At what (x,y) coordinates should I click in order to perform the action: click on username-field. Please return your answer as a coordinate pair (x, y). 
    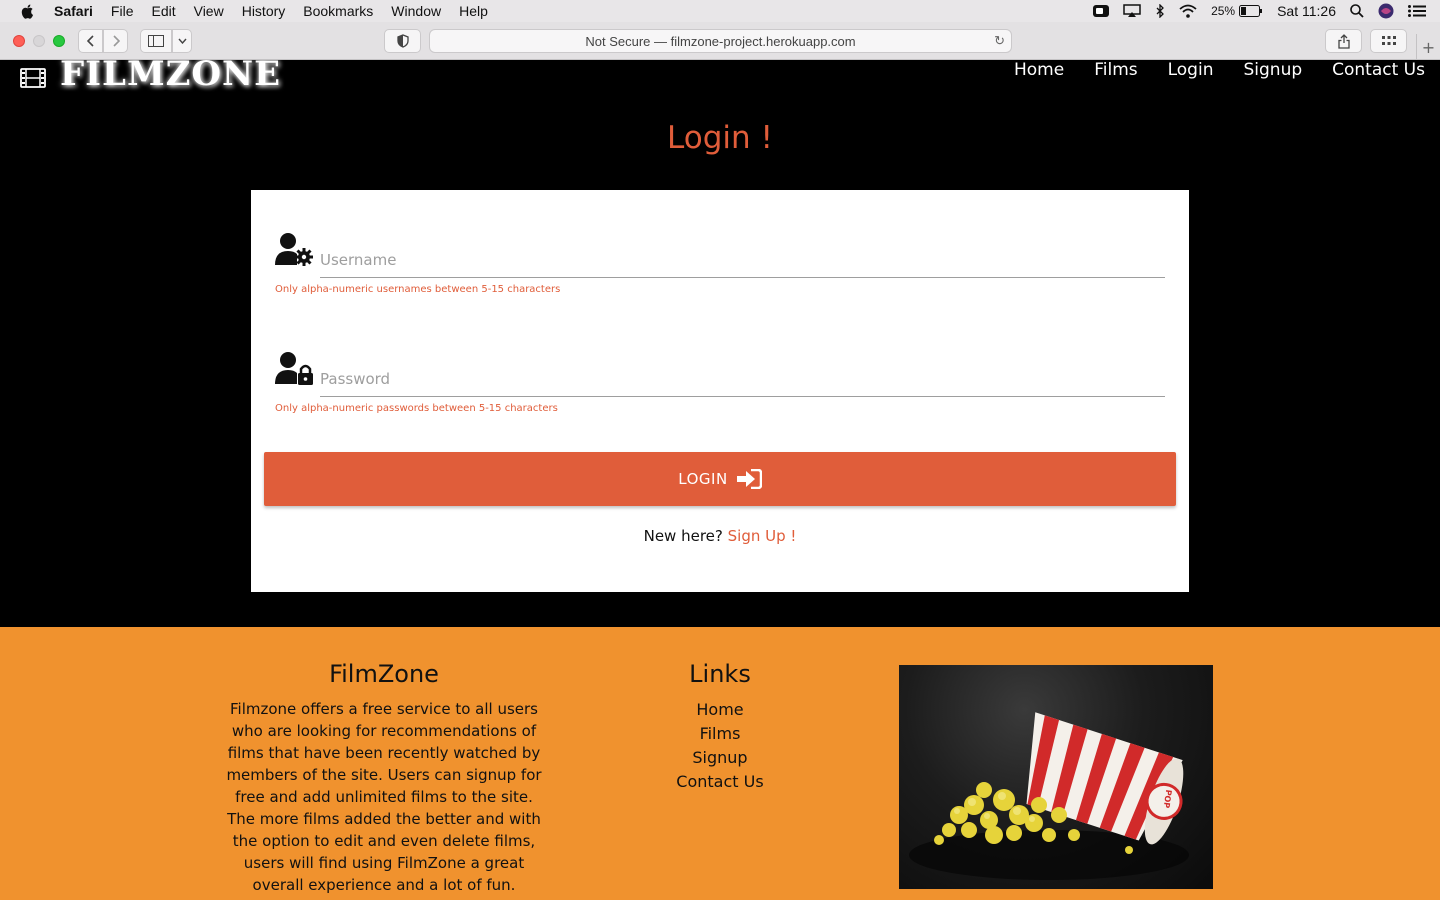
    Looking at the image, I should click on (720, 248).